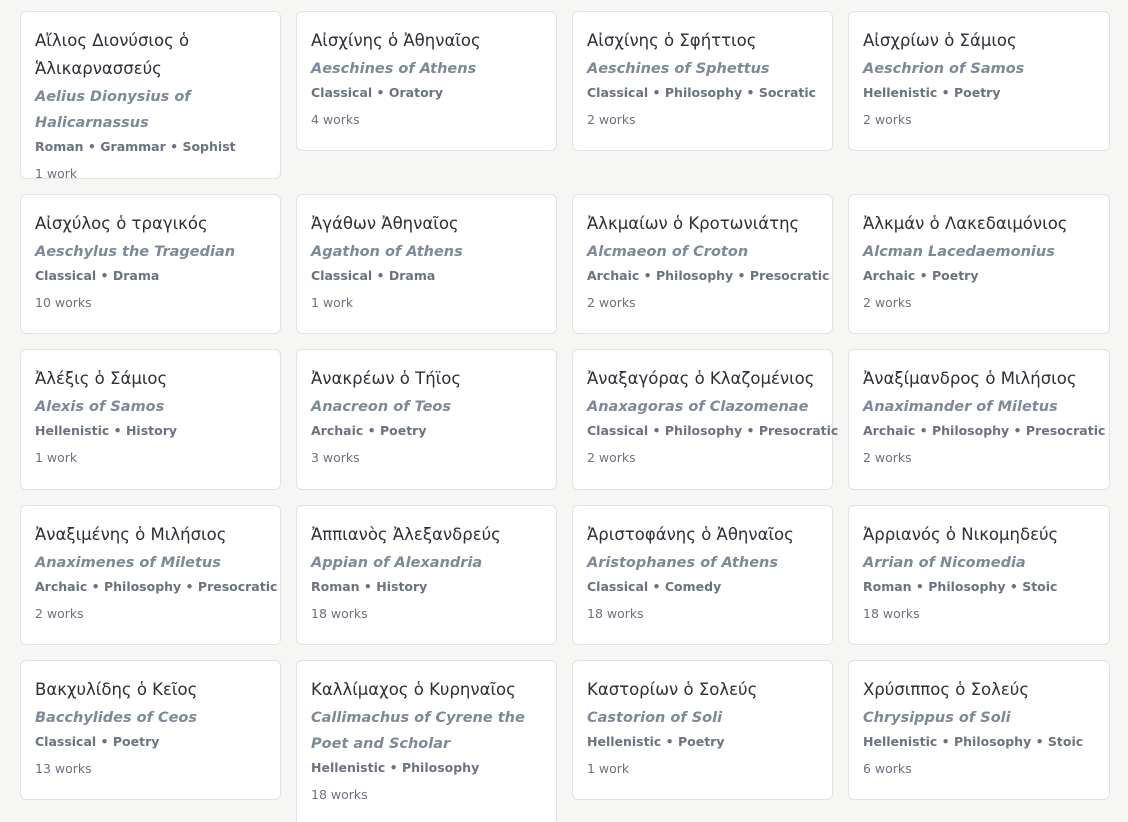  What do you see at coordinates (63, 768) in the screenshot?
I see `author-work-count: 13 works` at bounding box center [63, 768].